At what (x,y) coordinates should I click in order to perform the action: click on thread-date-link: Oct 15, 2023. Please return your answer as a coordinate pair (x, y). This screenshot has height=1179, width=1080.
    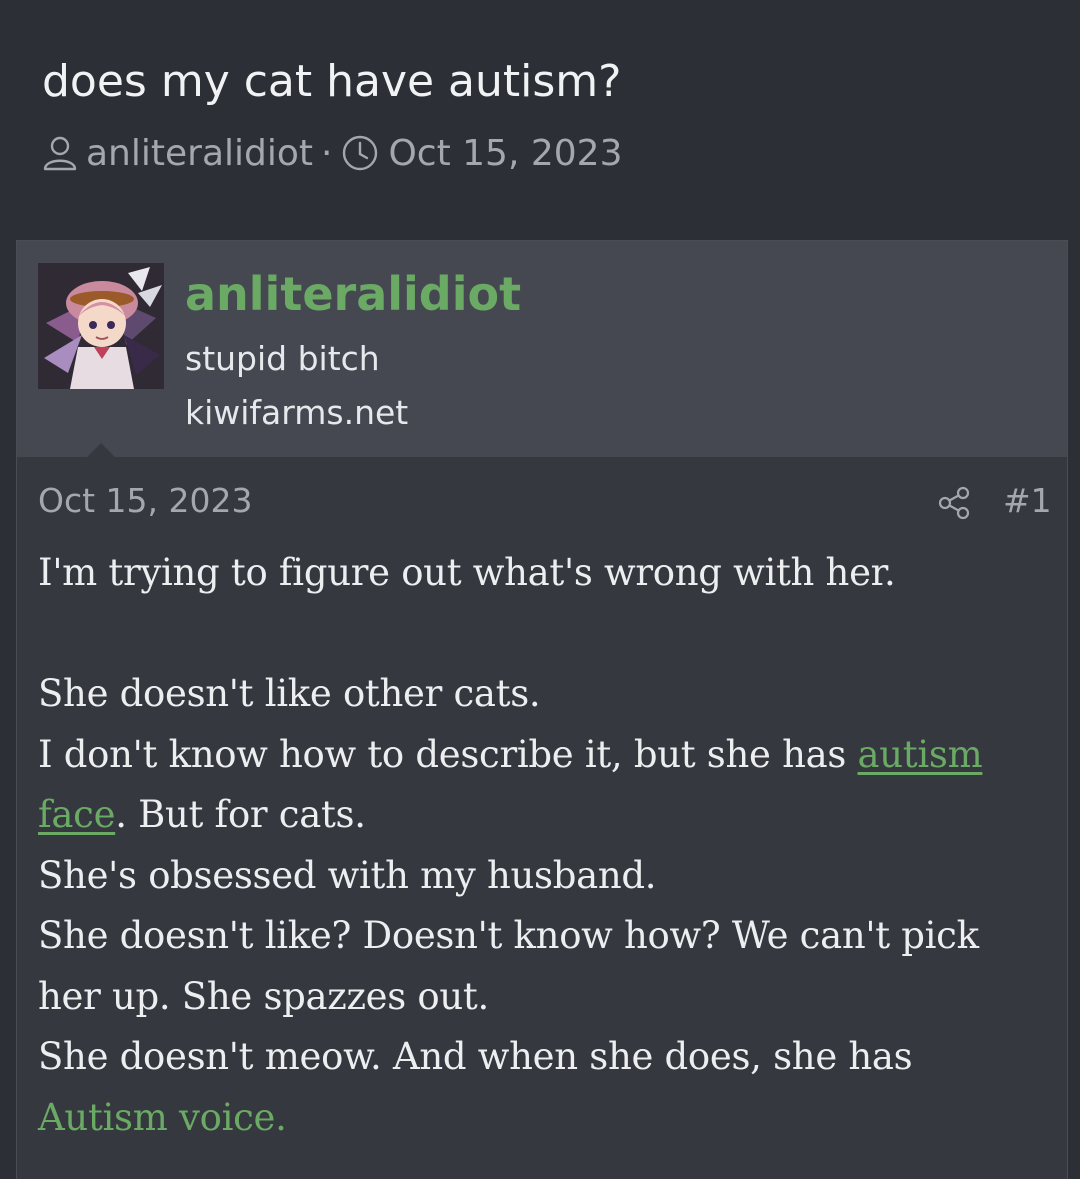
    Looking at the image, I should click on (505, 153).